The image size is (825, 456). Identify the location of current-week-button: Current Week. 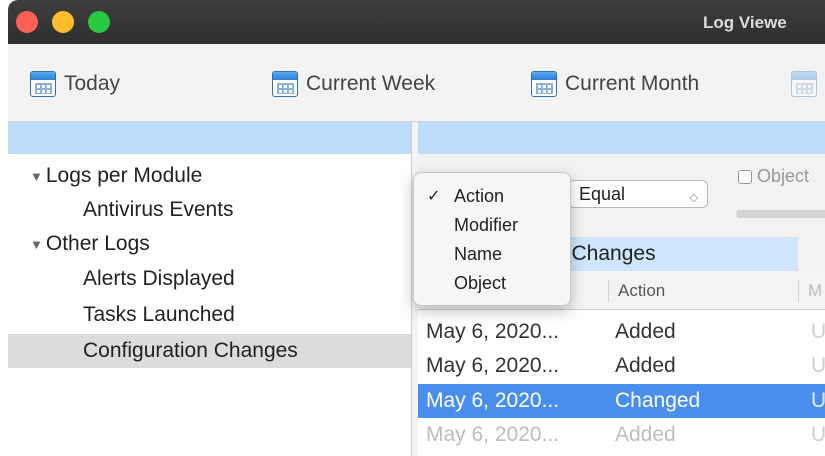
(353, 84).